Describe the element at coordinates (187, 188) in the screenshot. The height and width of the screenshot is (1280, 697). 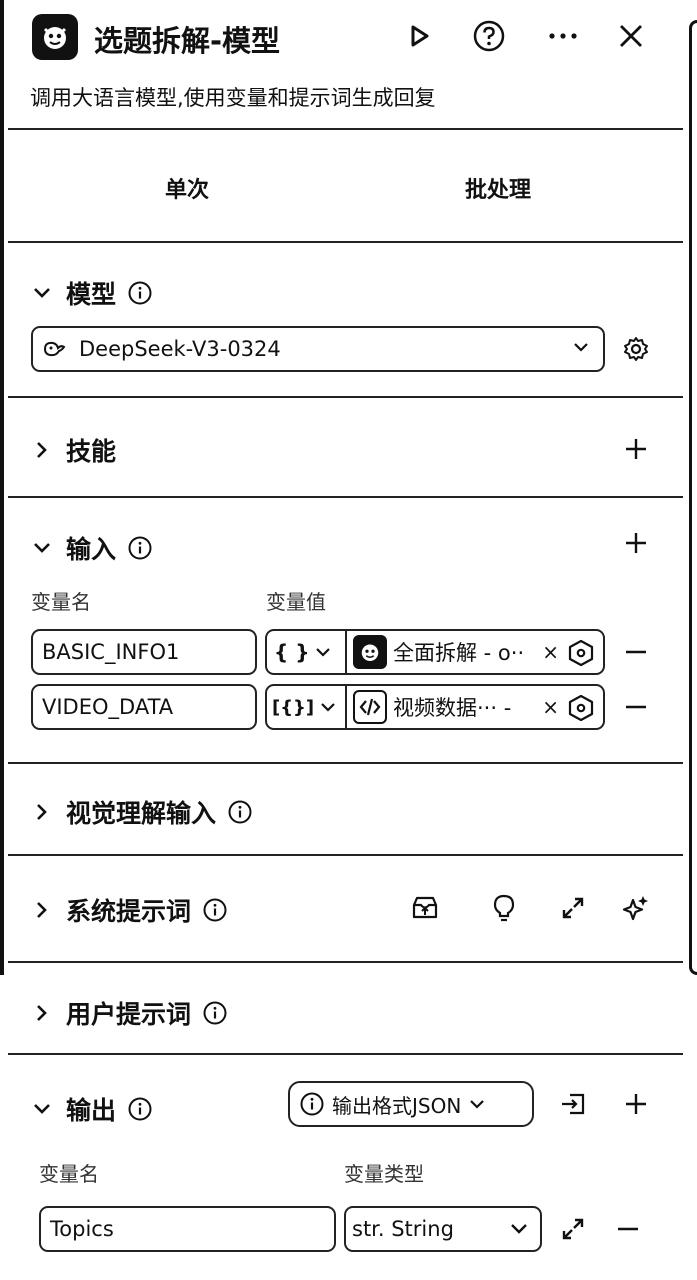
I see `tab-single: 单次` at that location.